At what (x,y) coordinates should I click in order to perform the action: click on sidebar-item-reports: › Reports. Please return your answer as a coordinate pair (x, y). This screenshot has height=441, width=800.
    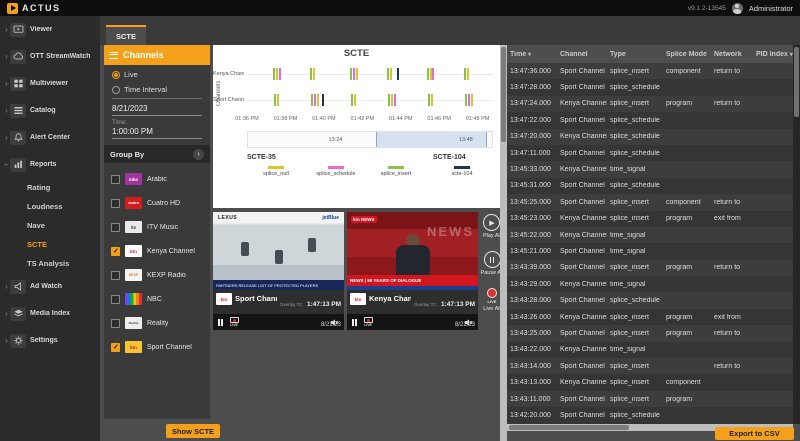
    Looking at the image, I should click on (50, 164).